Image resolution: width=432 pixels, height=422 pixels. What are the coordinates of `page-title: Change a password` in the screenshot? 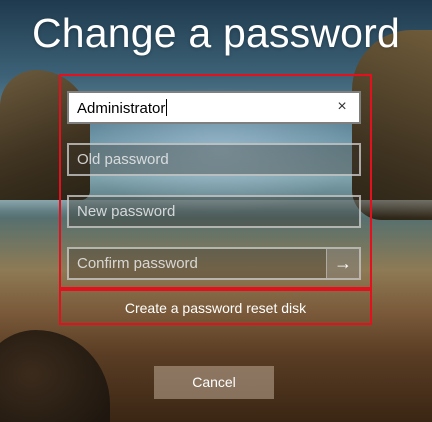 It's located at (216, 33).